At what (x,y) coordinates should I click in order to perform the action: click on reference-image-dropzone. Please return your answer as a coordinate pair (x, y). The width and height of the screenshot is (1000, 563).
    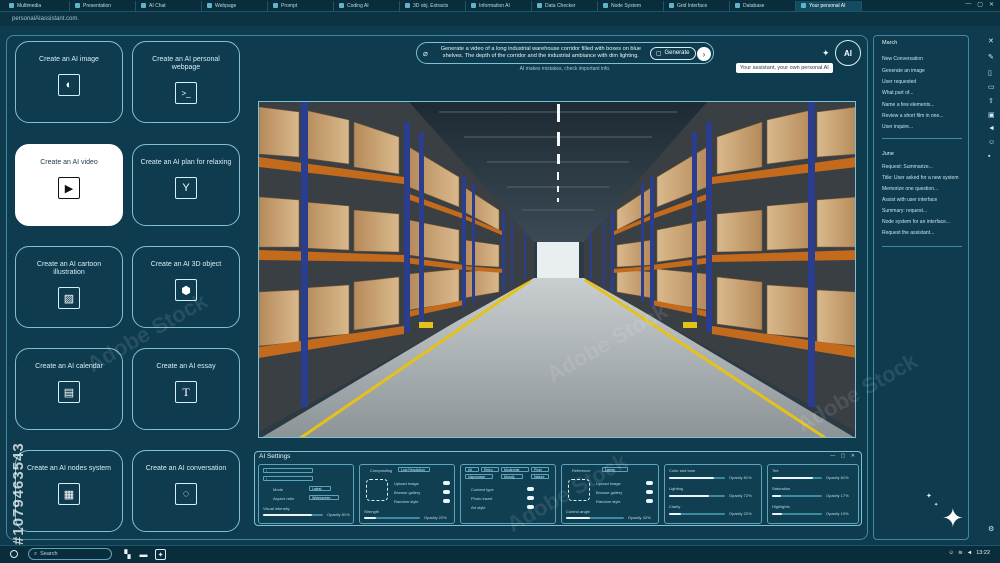
    Looking at the image, I should click on (579, 490).